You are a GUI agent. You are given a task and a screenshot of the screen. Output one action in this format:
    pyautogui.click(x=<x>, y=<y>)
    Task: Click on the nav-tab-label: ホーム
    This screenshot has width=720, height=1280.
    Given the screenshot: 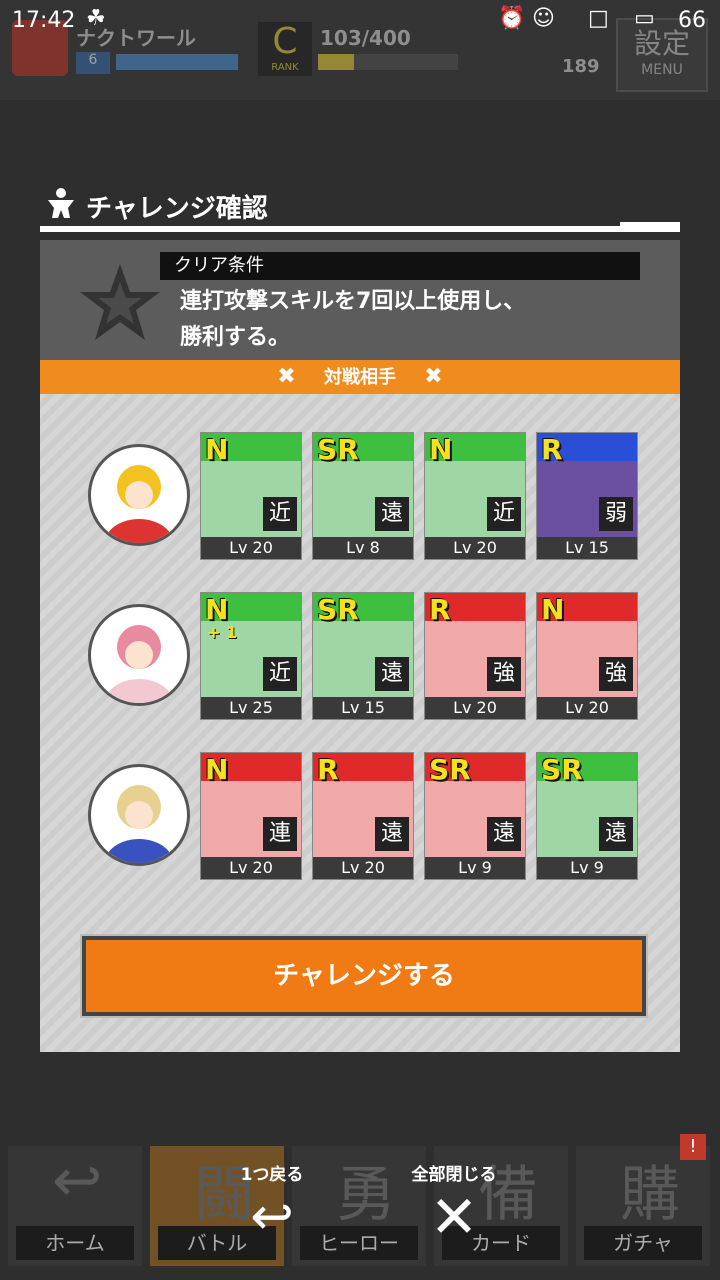 What is the action you would take?
    pyautogui.click(x=75, y=1243)
    